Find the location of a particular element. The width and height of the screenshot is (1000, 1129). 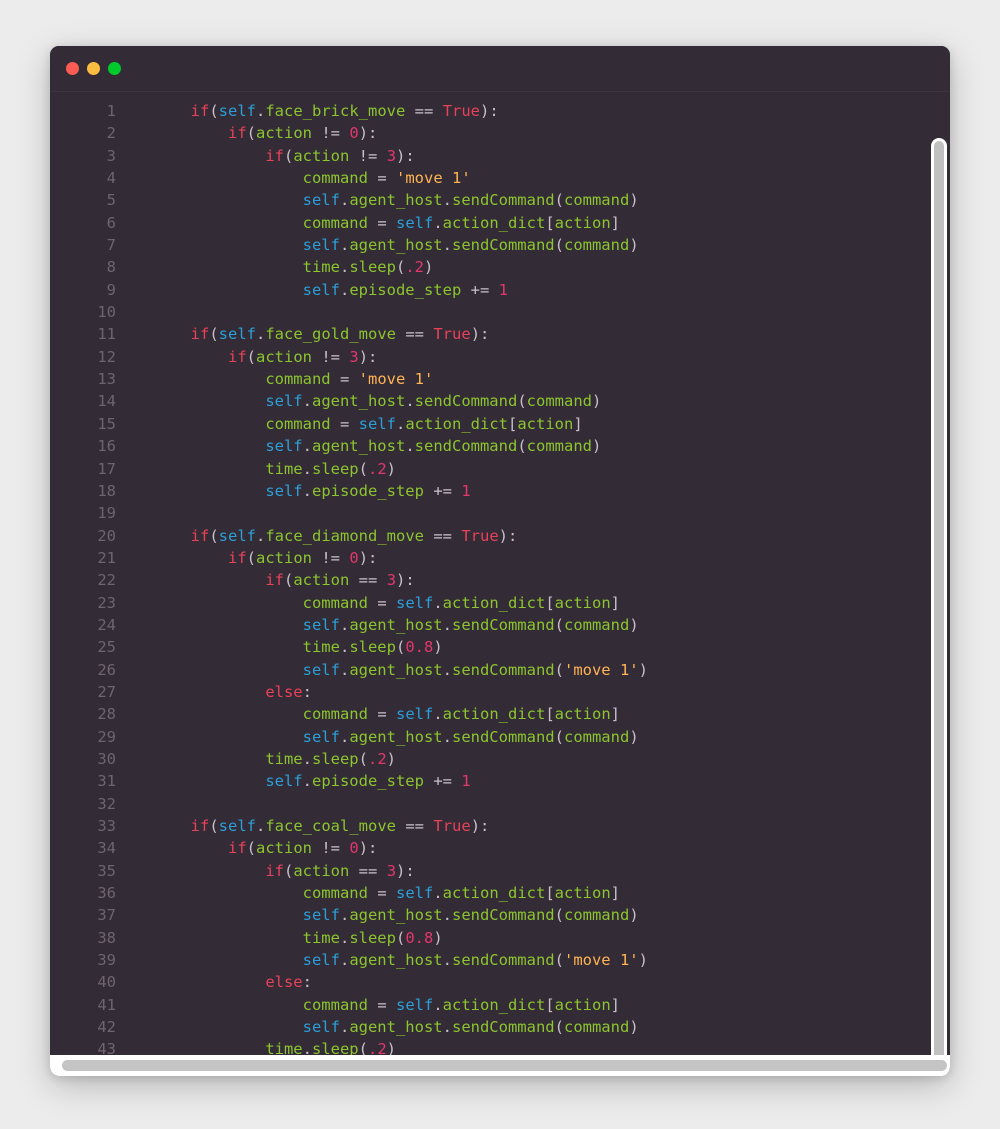

line-source: if(self.face_coal_move == True): is located at coordinates (382, 826).